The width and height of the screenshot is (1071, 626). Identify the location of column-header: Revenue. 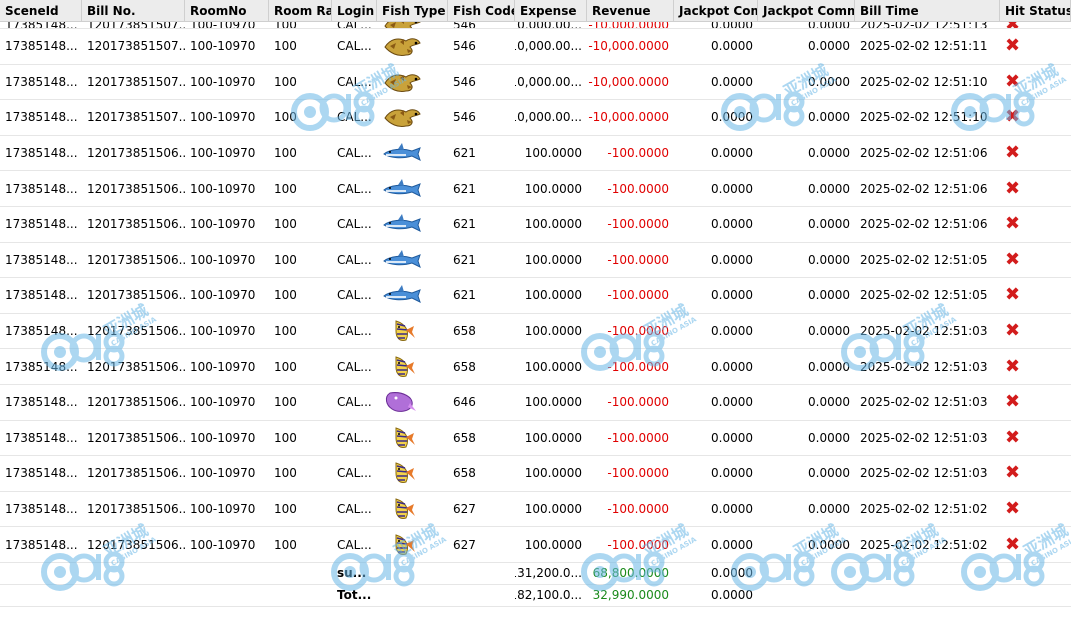
(630, 11).